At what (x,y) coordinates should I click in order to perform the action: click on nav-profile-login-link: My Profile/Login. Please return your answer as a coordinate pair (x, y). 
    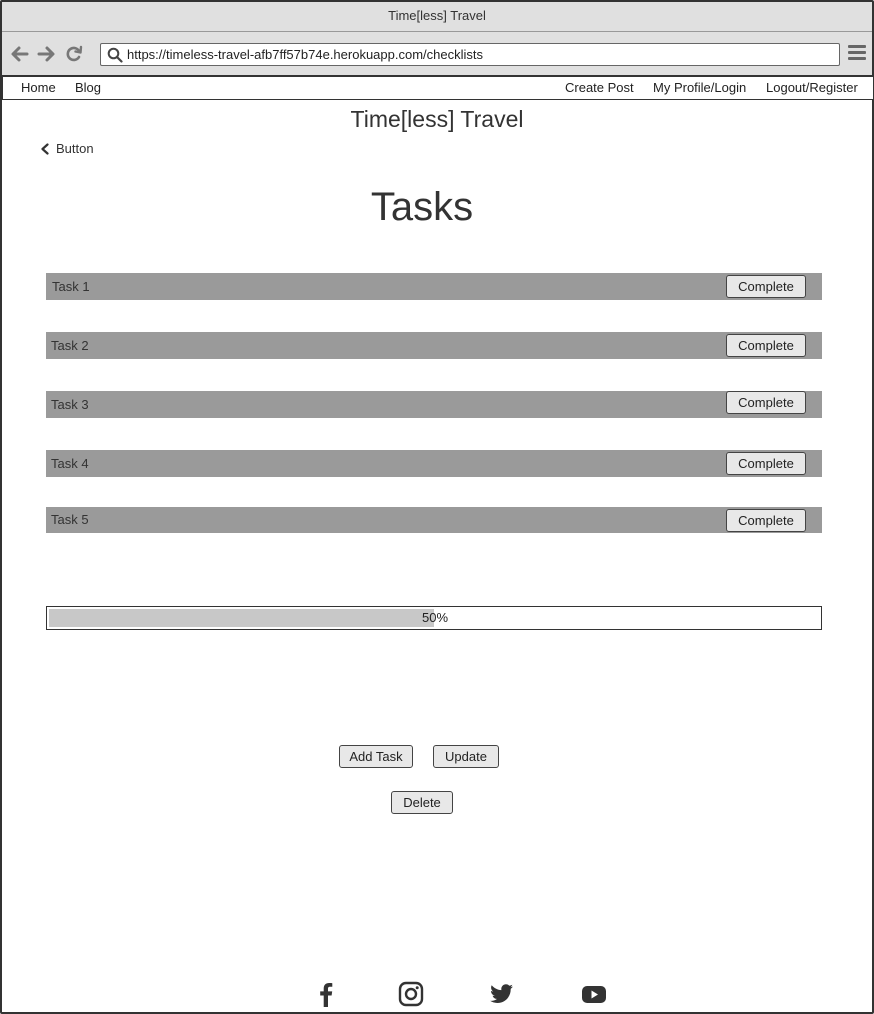
    Looking at the image, I should click on (699, 87).